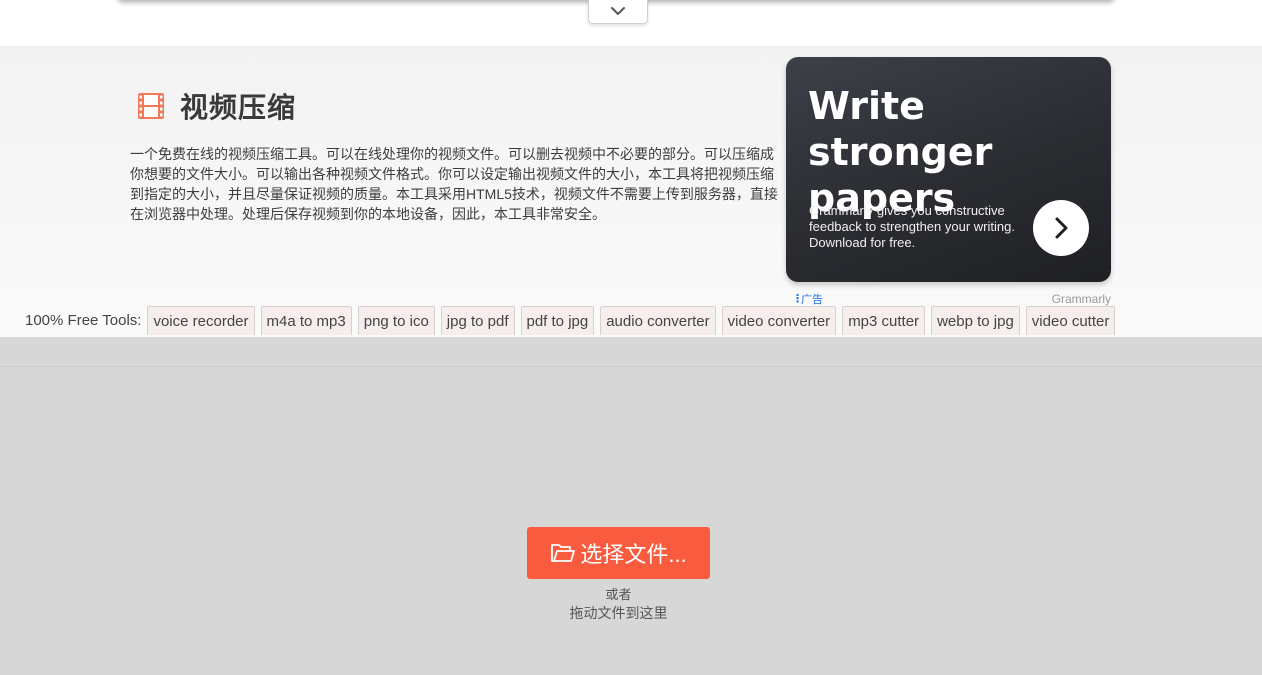 This screenshot has width=1262, height=675. Describe the element at coordinates (948, 298) in the screenshot. I see `ad-meta: ⋮ 广告 Grammarly` at that location.